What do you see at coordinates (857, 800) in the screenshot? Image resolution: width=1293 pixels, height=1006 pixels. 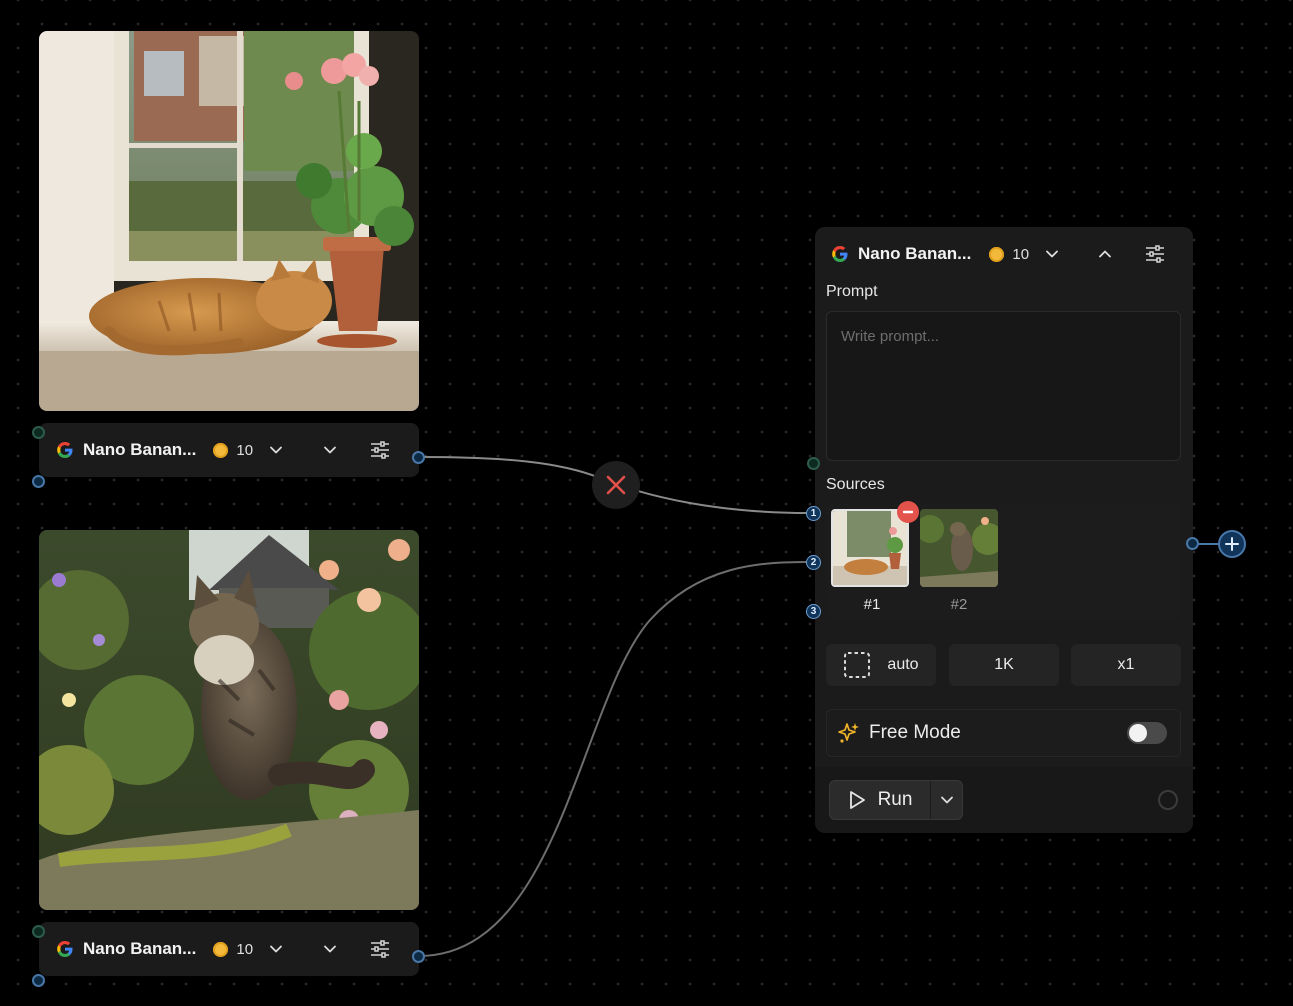 I see `play-icon` at bounding box center [857, 800].